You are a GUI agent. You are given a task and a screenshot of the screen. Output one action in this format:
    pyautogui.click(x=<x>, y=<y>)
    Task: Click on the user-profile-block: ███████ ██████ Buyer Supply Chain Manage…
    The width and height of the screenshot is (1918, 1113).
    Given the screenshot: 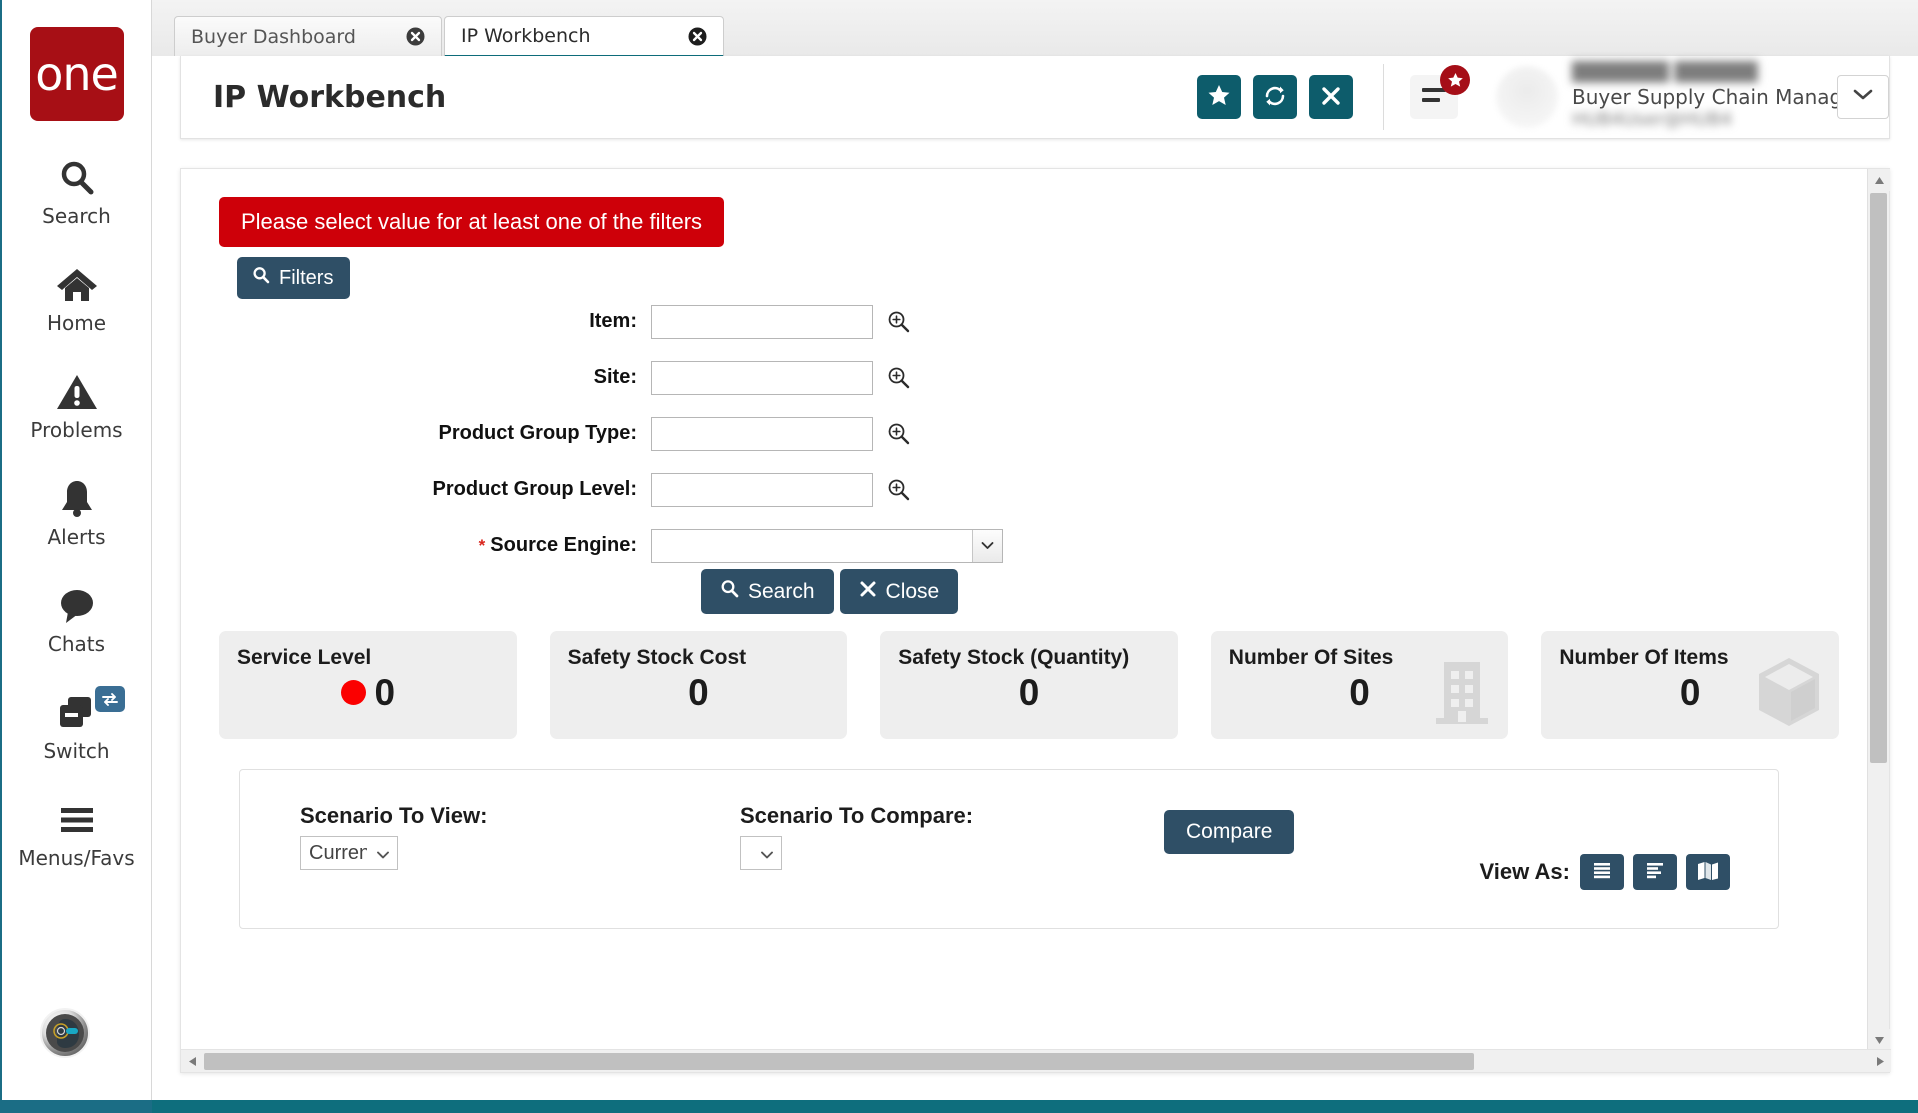 What is the action you would take?
    pyautogui.click(x=1679, y=96)
    